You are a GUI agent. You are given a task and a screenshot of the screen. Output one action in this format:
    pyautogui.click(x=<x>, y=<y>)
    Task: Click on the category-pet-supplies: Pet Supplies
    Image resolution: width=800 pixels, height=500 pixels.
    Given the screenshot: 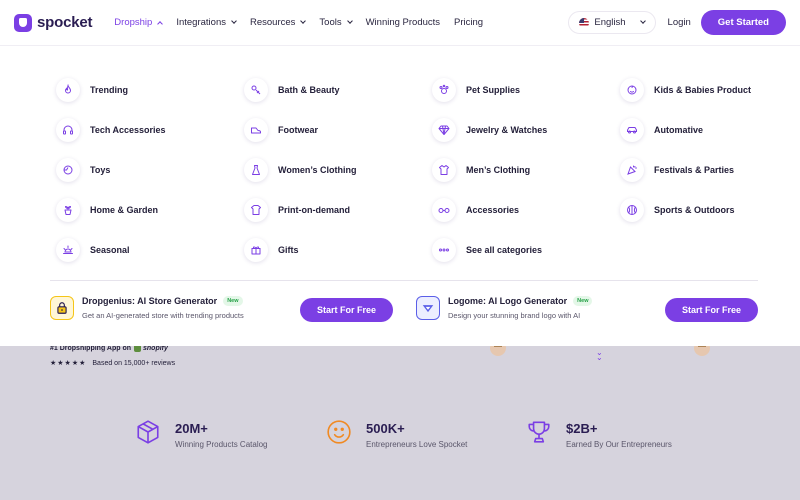 What is the action you would take?
    pyautogui.click(x=526, y=90)
    